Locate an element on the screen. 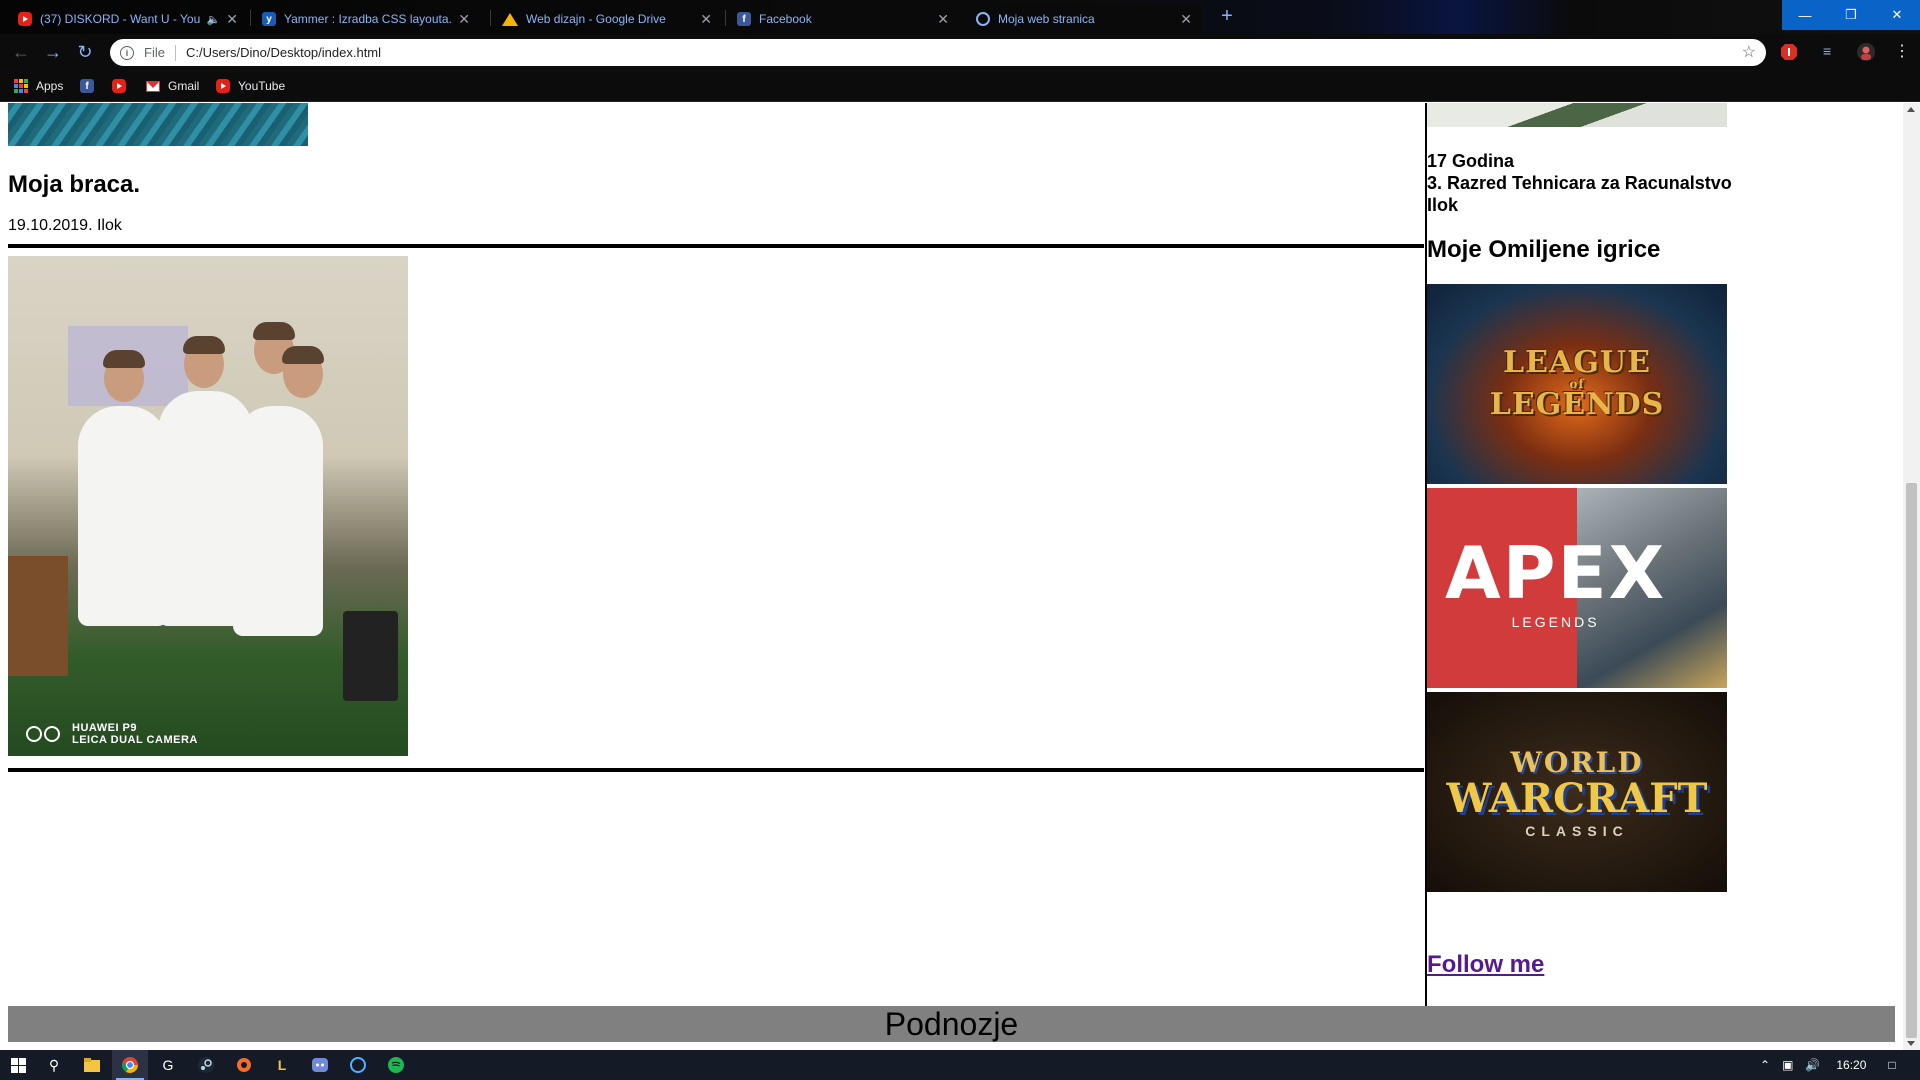  chrome-icon is located at coordinates (130, 1065).